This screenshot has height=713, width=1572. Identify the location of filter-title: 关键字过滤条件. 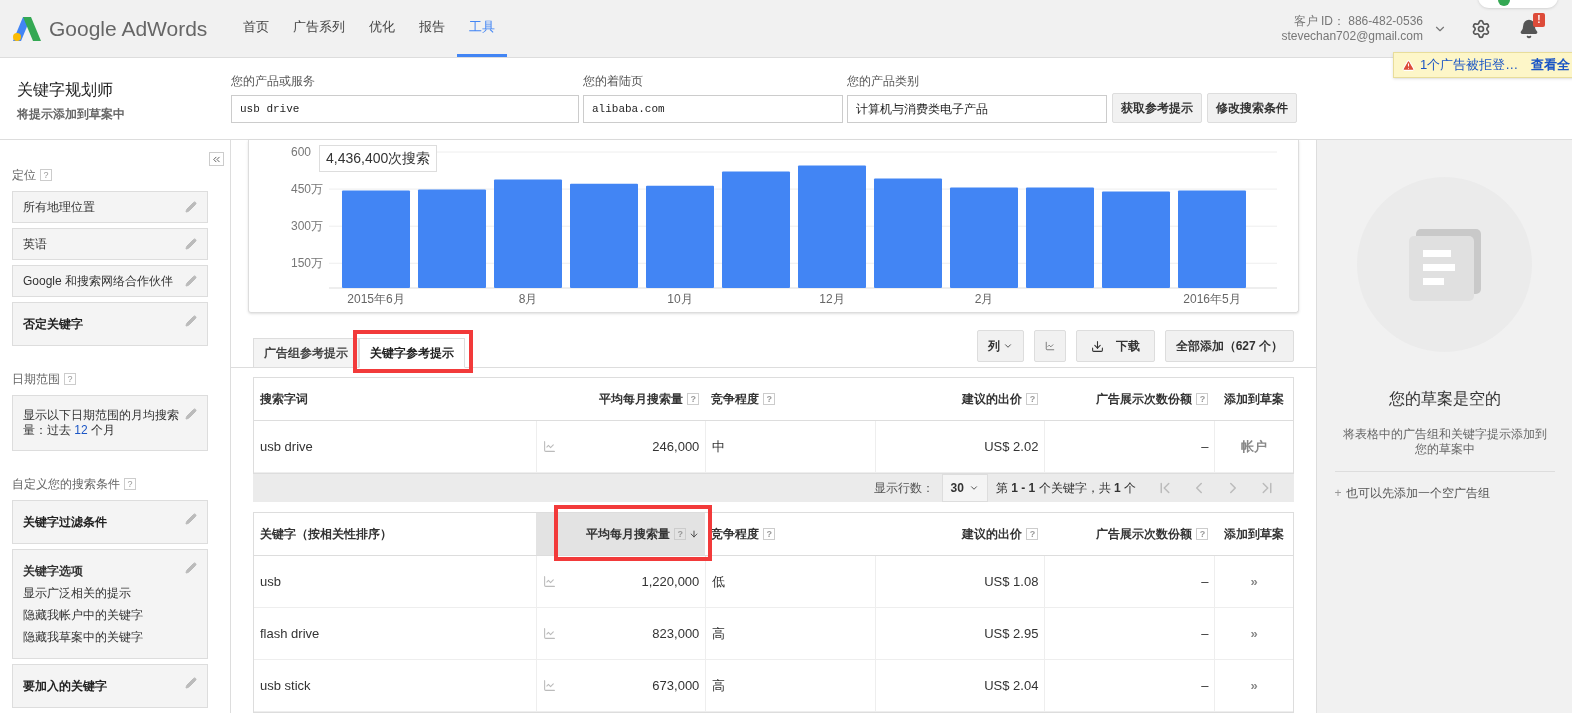
(65, 522).